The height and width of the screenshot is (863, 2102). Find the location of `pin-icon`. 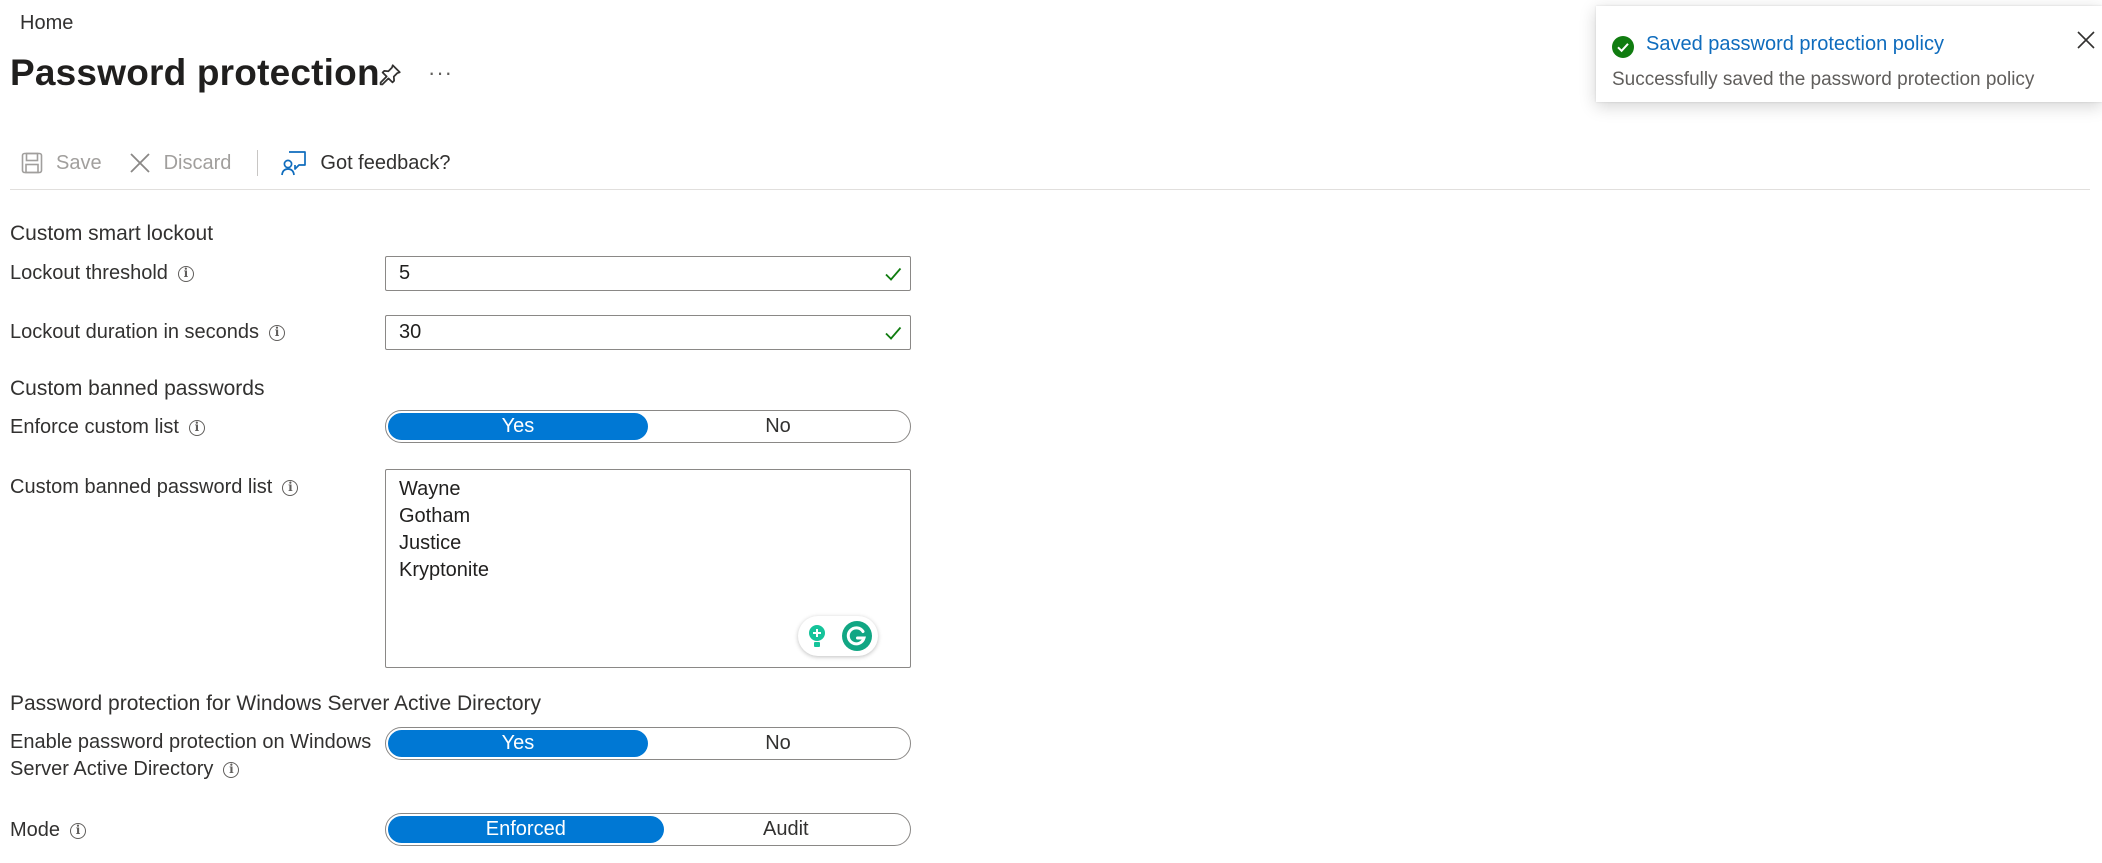

pin-icon is located at coordinates (390, 75).